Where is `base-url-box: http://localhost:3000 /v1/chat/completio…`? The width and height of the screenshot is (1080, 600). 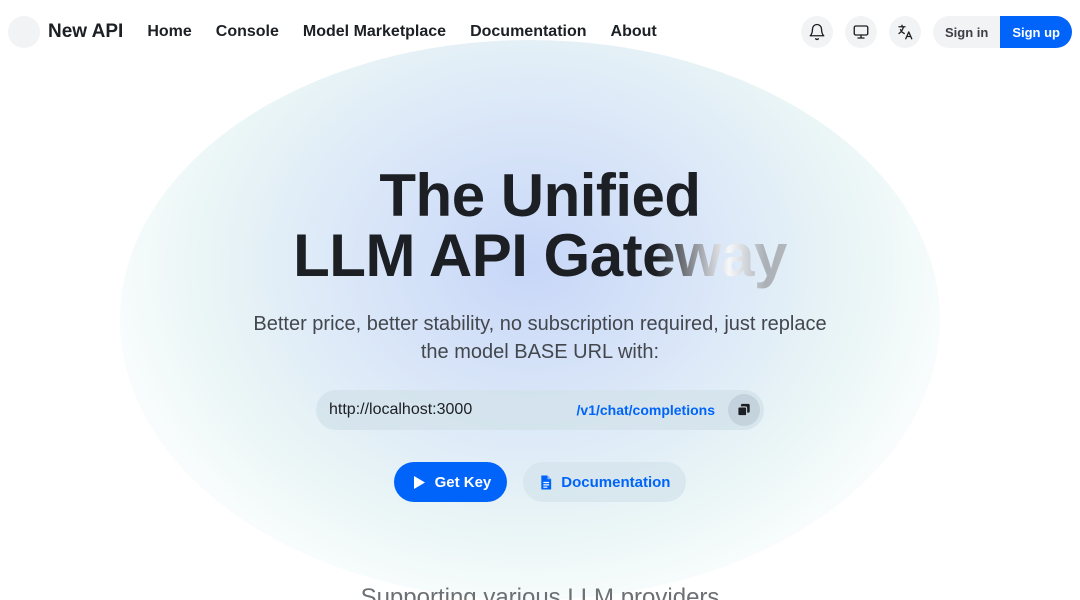
base-url-box: http://localhost:3000 /v1/chat/completio… is located at coordinates (540, 410).